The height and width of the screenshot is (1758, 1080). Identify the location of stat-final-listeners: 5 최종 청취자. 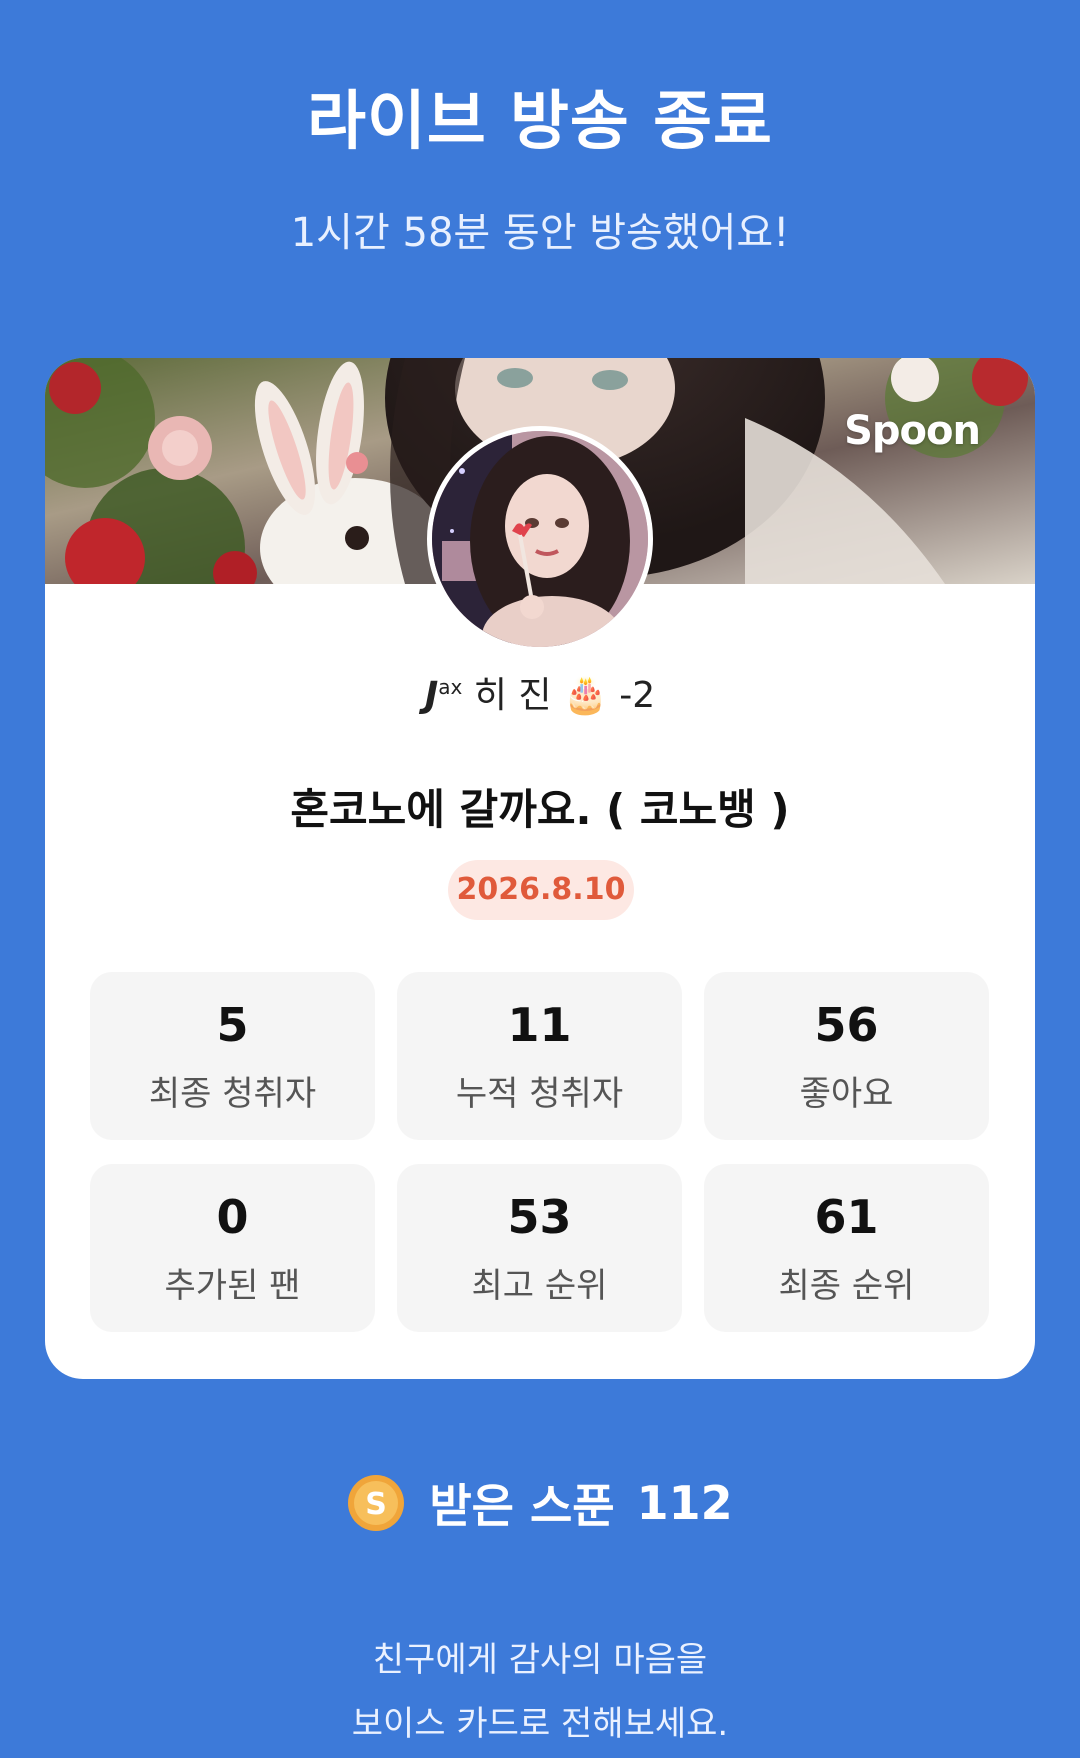
(232, 1056).